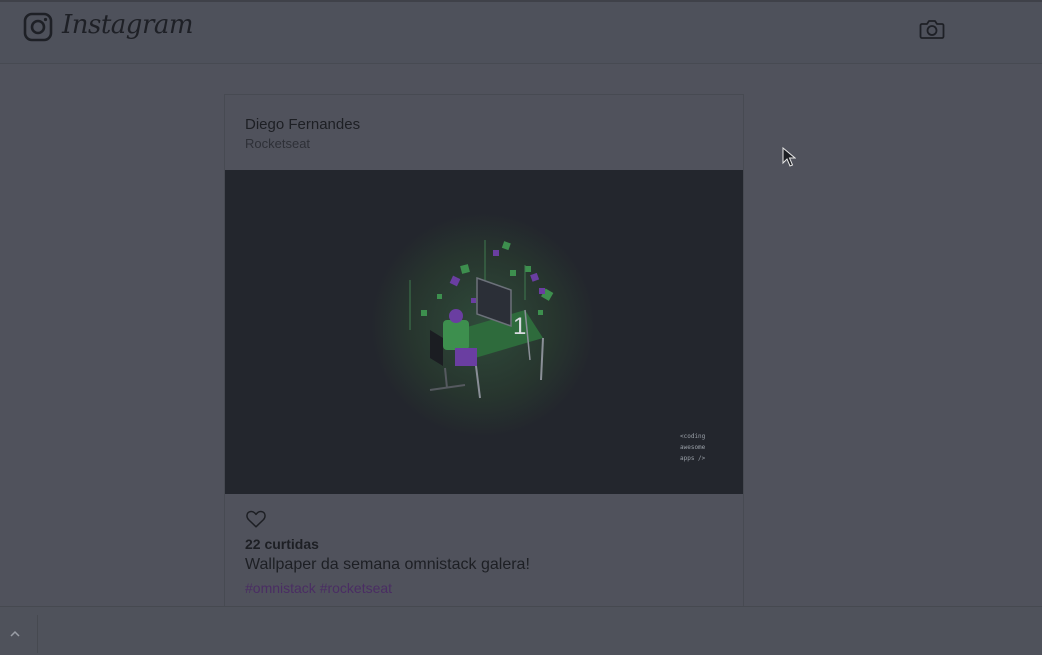 This screenshot has height=655, width=1042. I want to click on instagram-icon, so click(38, 27).